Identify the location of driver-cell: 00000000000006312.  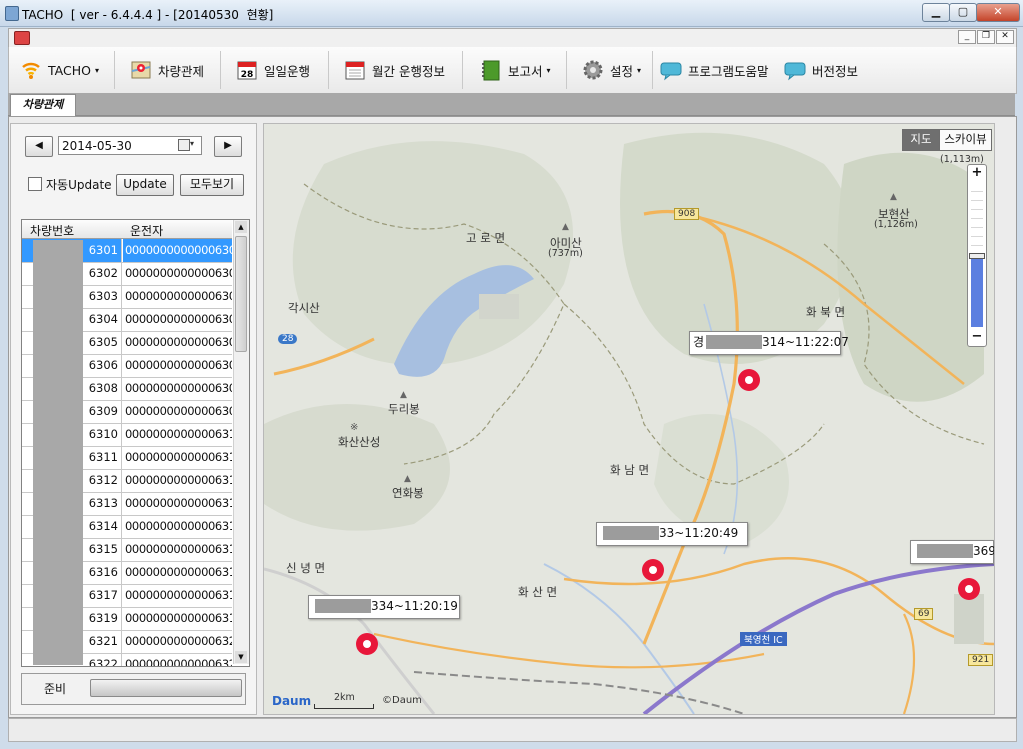
(178, 480).